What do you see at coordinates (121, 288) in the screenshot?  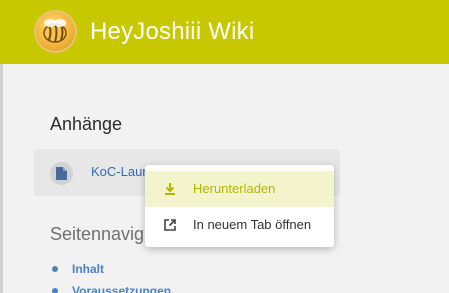 I see `nav-item-label: Voraussetzungen` at bounding box center [121, 288].